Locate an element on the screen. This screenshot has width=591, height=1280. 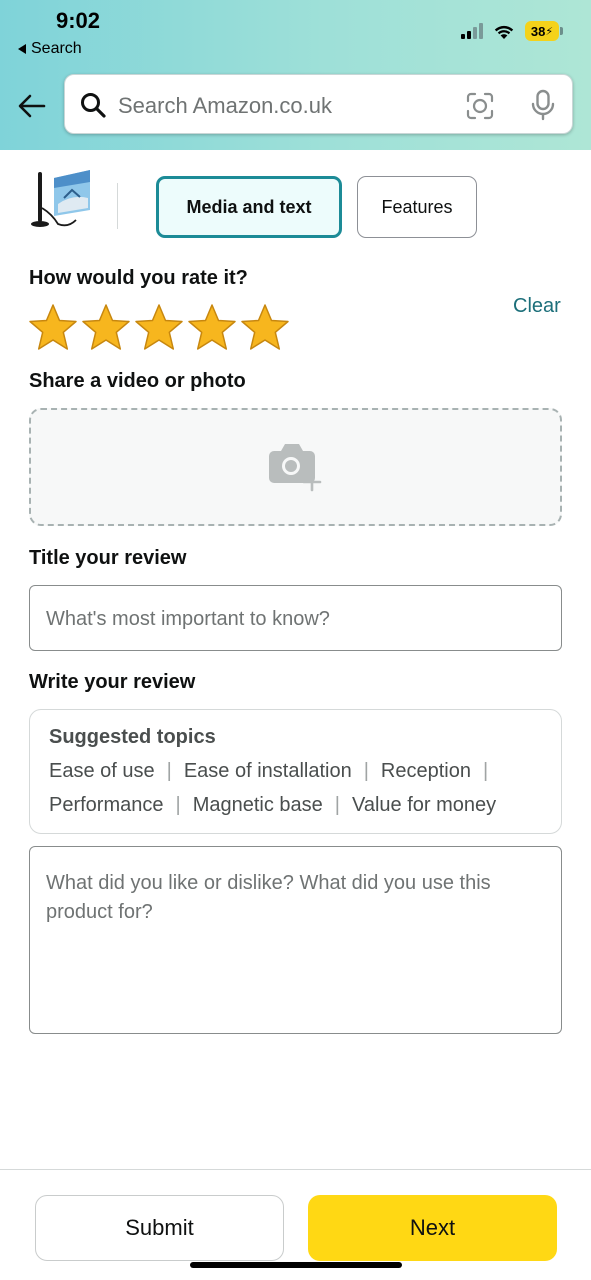
battery-level: 38 is located at coordinates (538, 31).